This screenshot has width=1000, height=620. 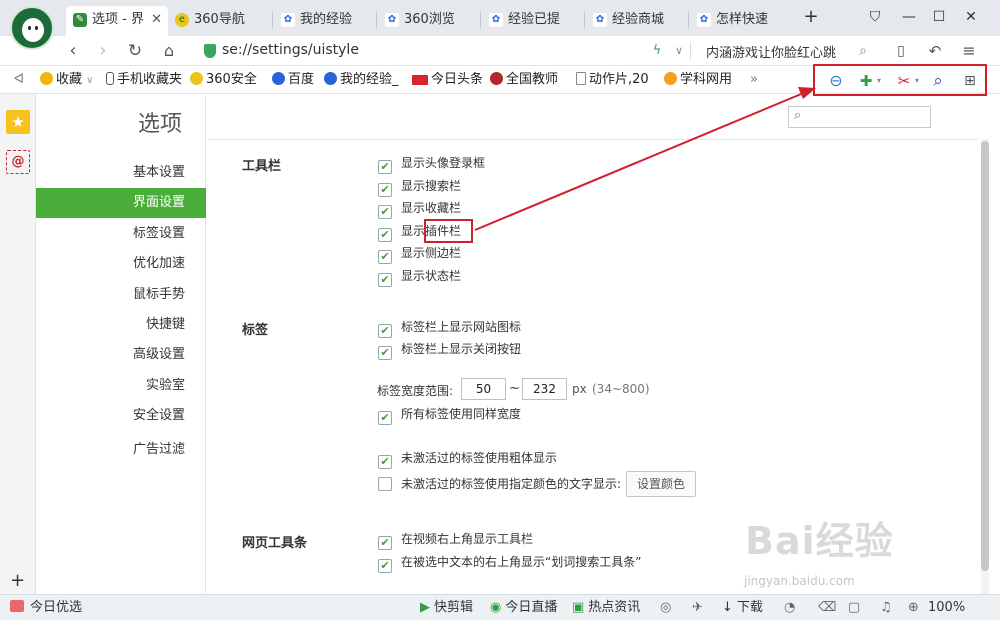 I want to click on user-avatar, so click(x=32, y=28).